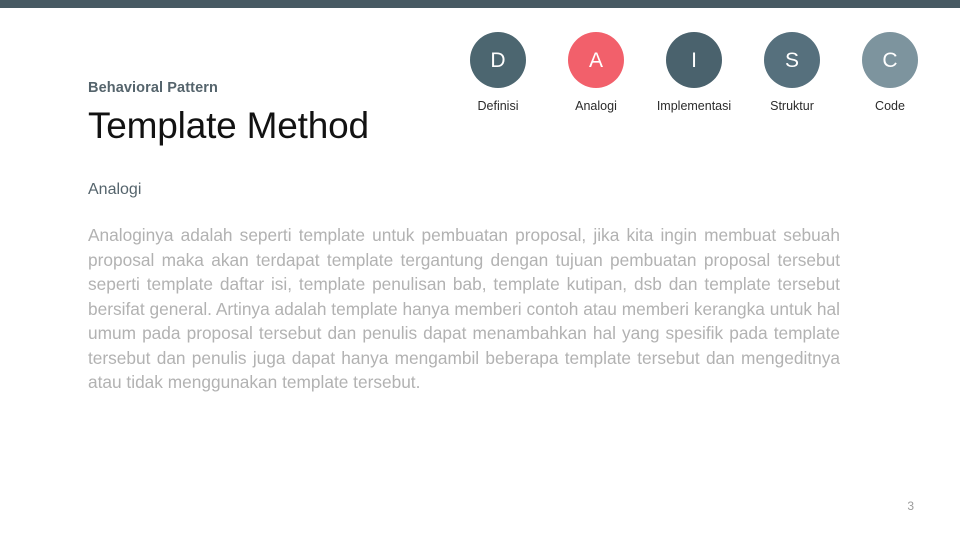  I want to click on page-number: 3, so click(910, 506).